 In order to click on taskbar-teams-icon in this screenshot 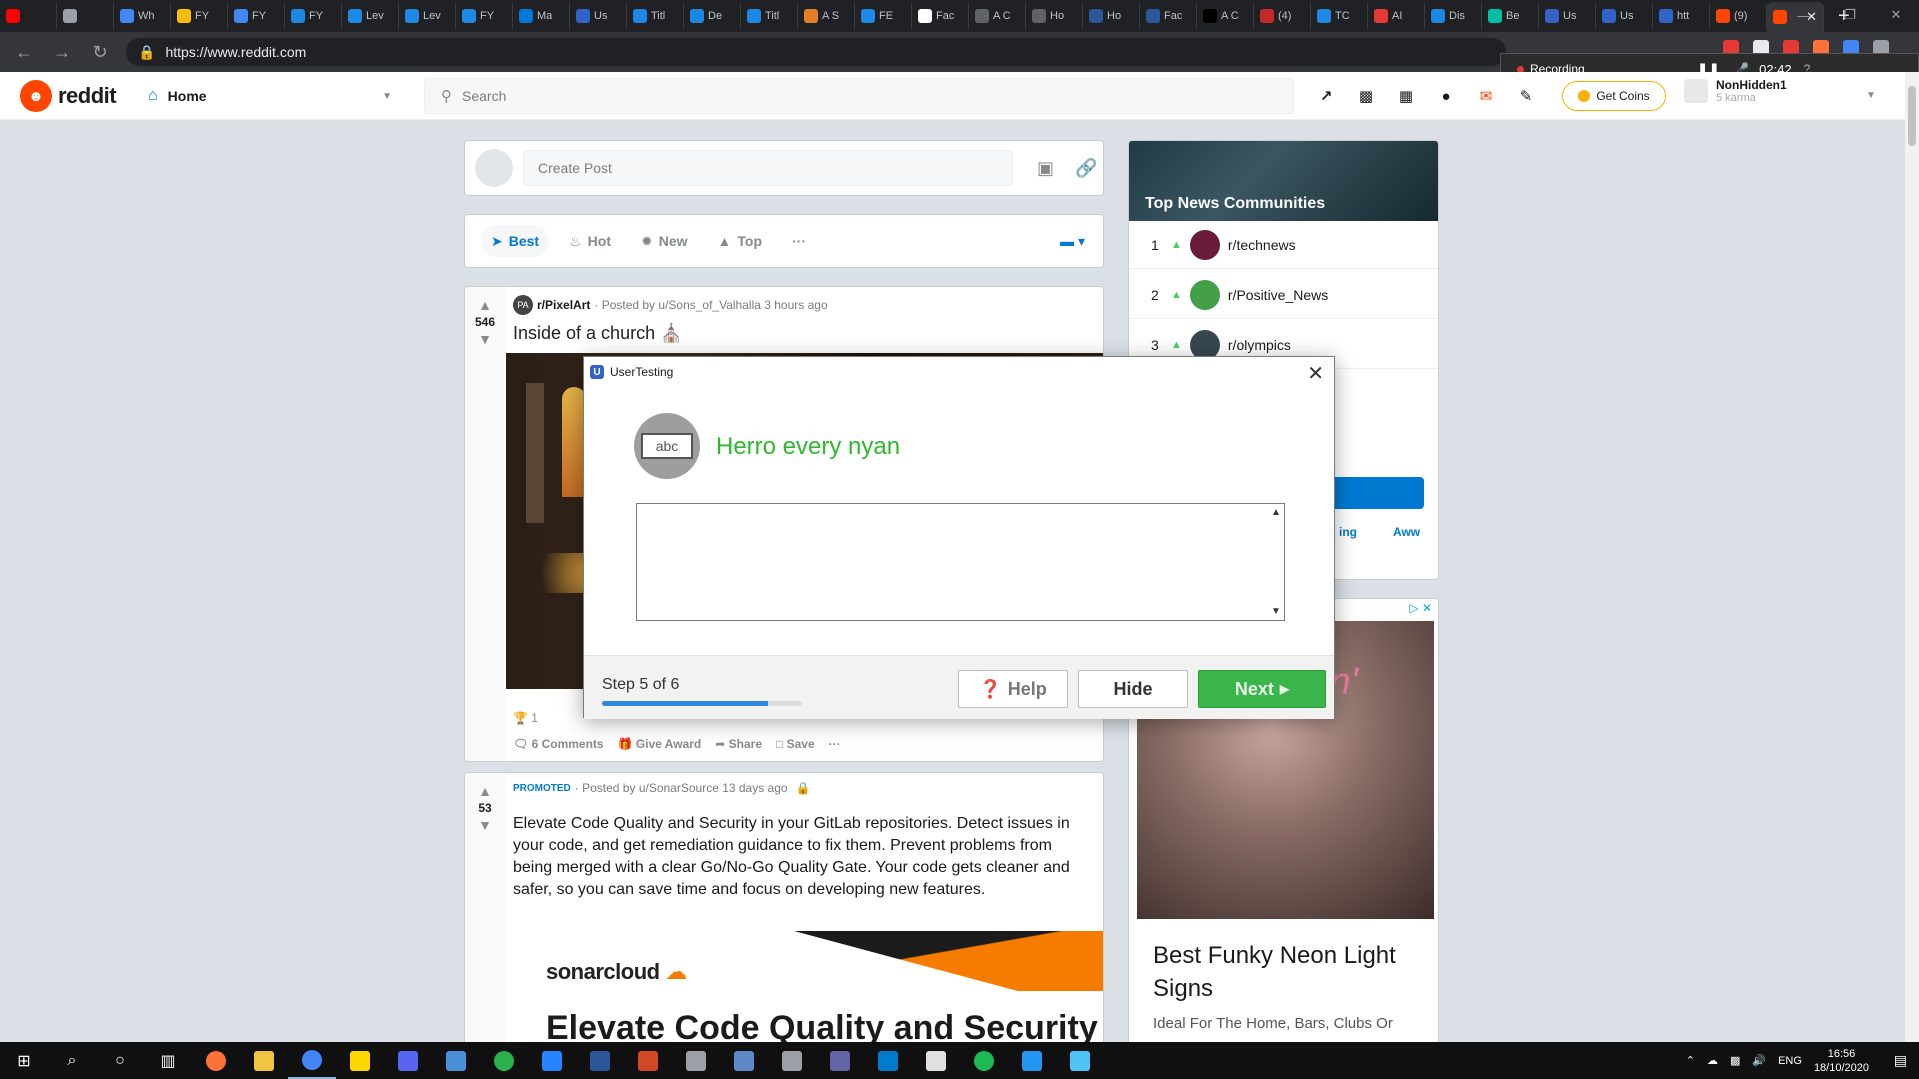, I will do `click(840, 1060)`.